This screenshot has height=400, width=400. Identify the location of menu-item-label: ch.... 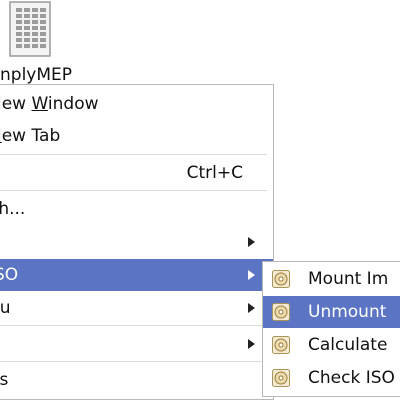
(13, 209).